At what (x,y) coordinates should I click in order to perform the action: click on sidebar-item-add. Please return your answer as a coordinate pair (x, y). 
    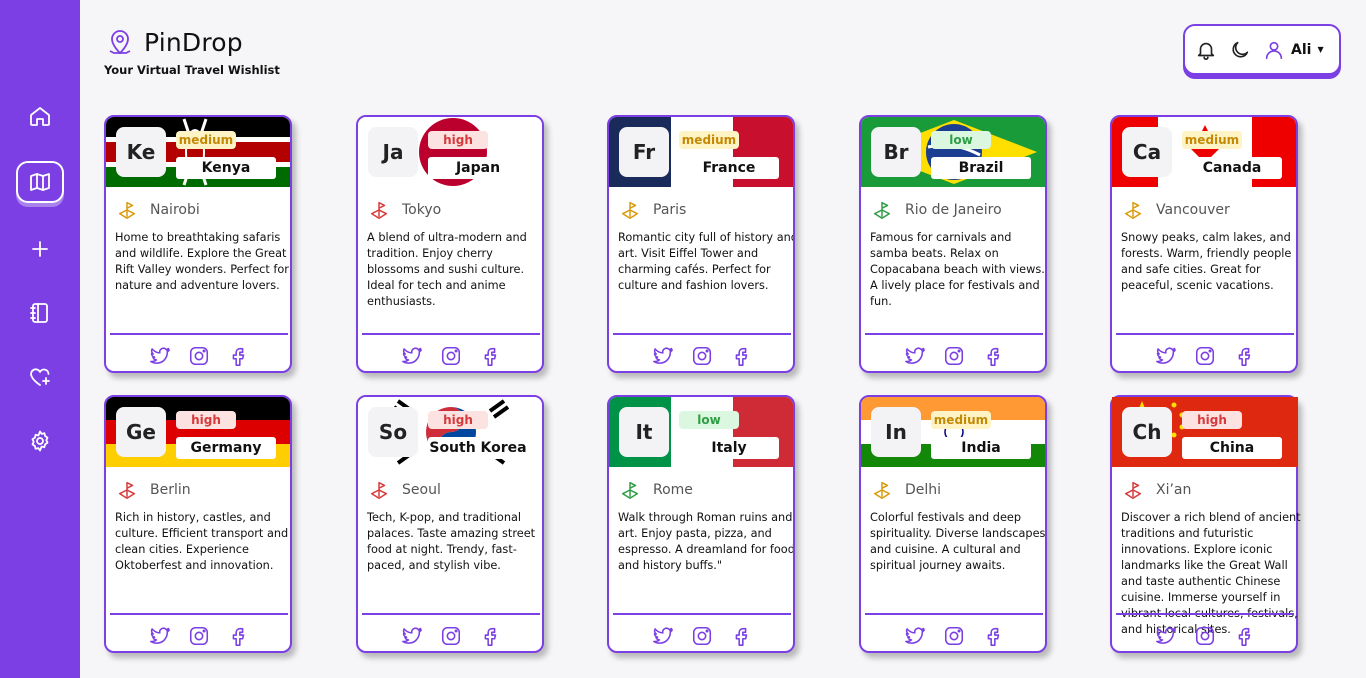
    Looking at the image, I should click on (40, 249).